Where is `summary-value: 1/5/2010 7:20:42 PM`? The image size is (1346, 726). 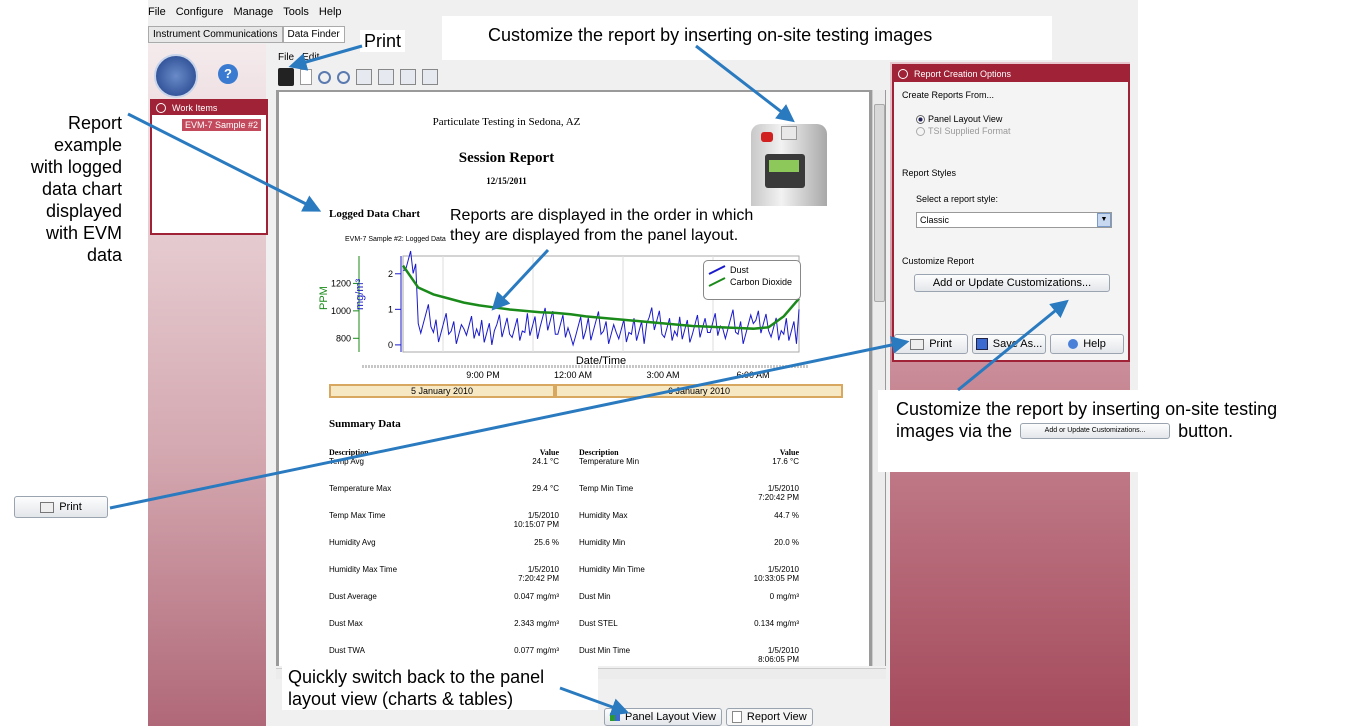 summary-value: 1/5/2010 7:20:42 PM is located at coordinates (778, 493).